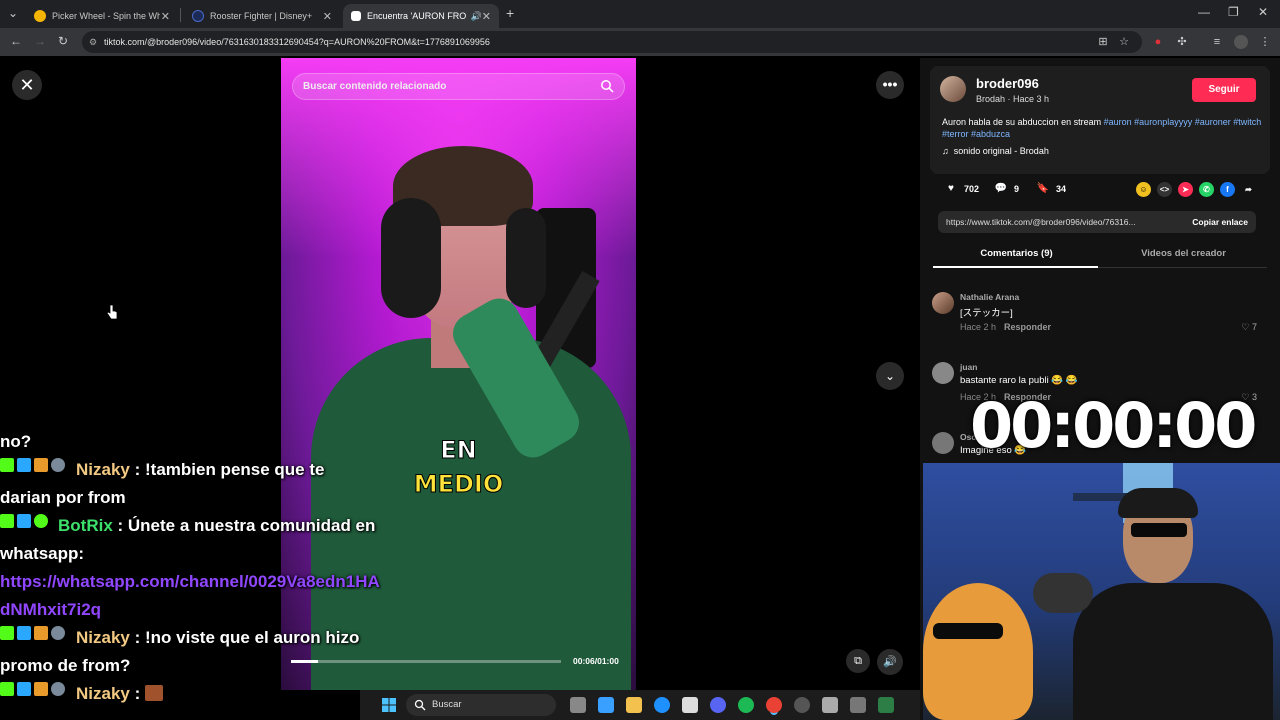 This screenshot has width=1280, height=720. Describe the element at coordinates (1247, 122) in the screenshot. I see `hashtag: #twitch` at that location.